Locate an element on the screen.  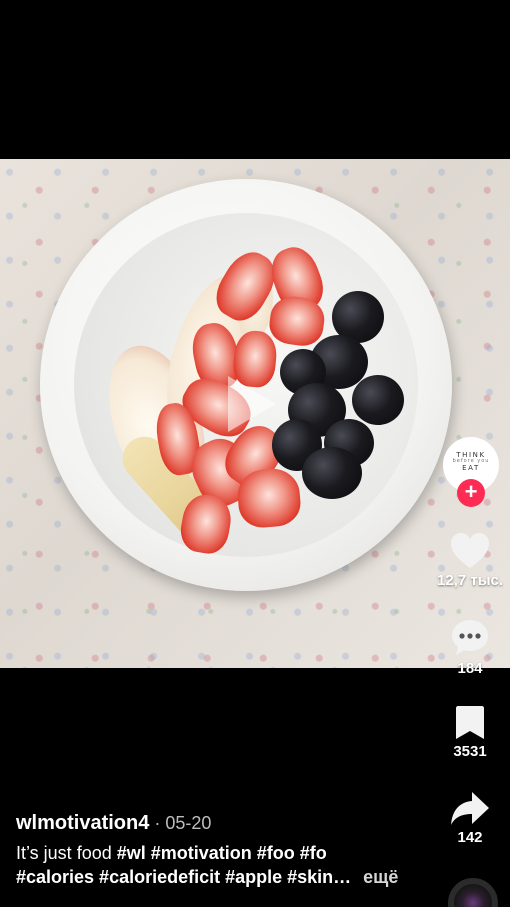
follow-button: + is located at coordinates (471, 493).